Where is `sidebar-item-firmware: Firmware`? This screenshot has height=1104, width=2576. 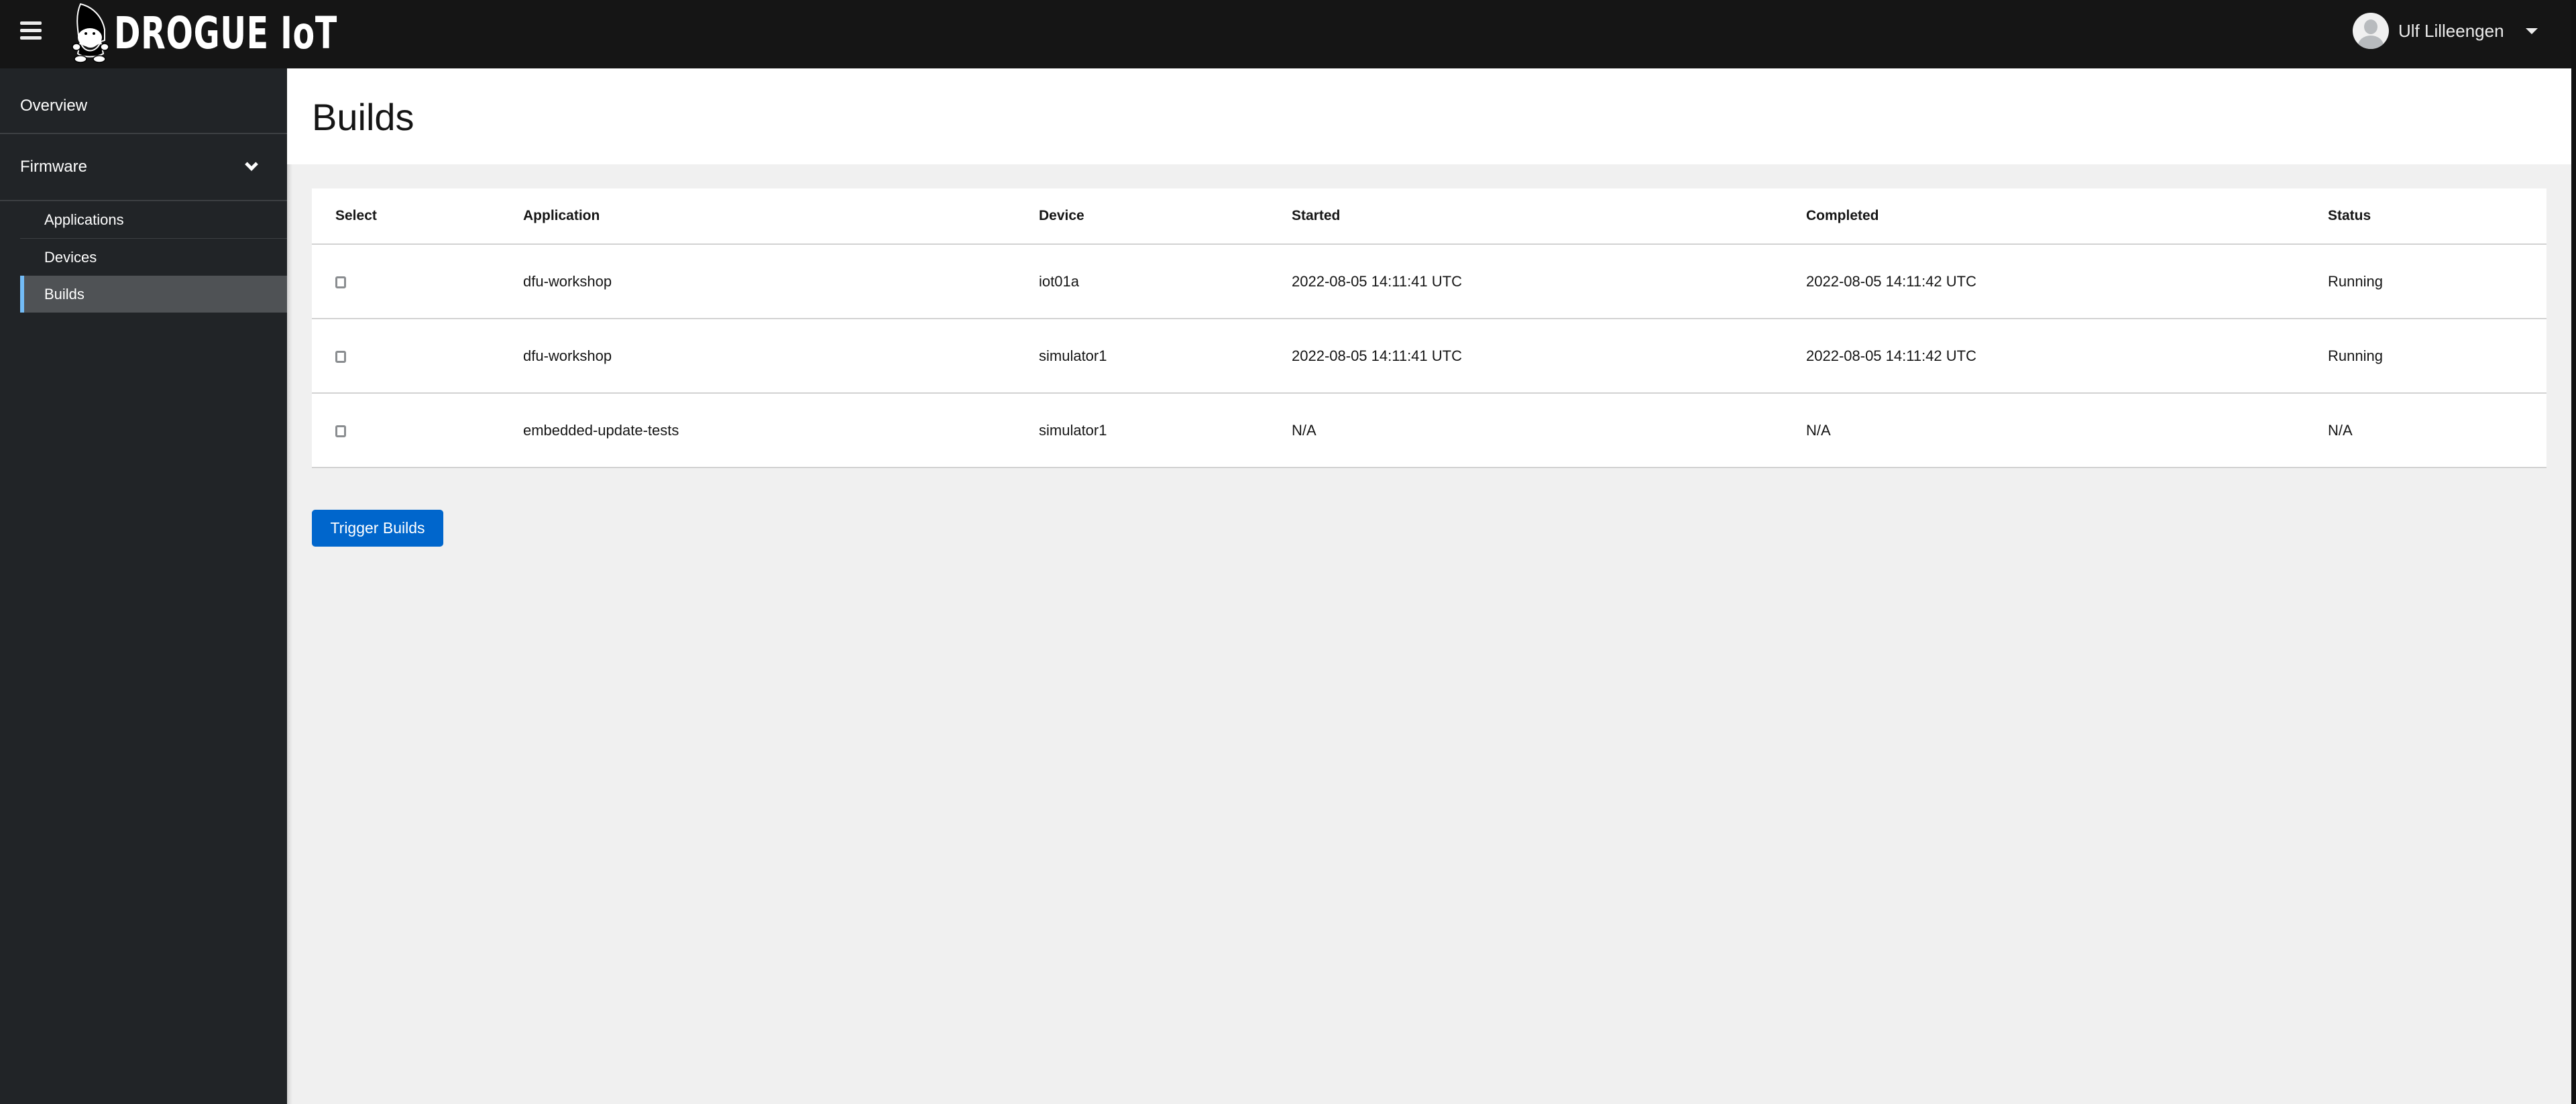 sidebar-item-firmware: Firmware is located at coordinates (143, 167).